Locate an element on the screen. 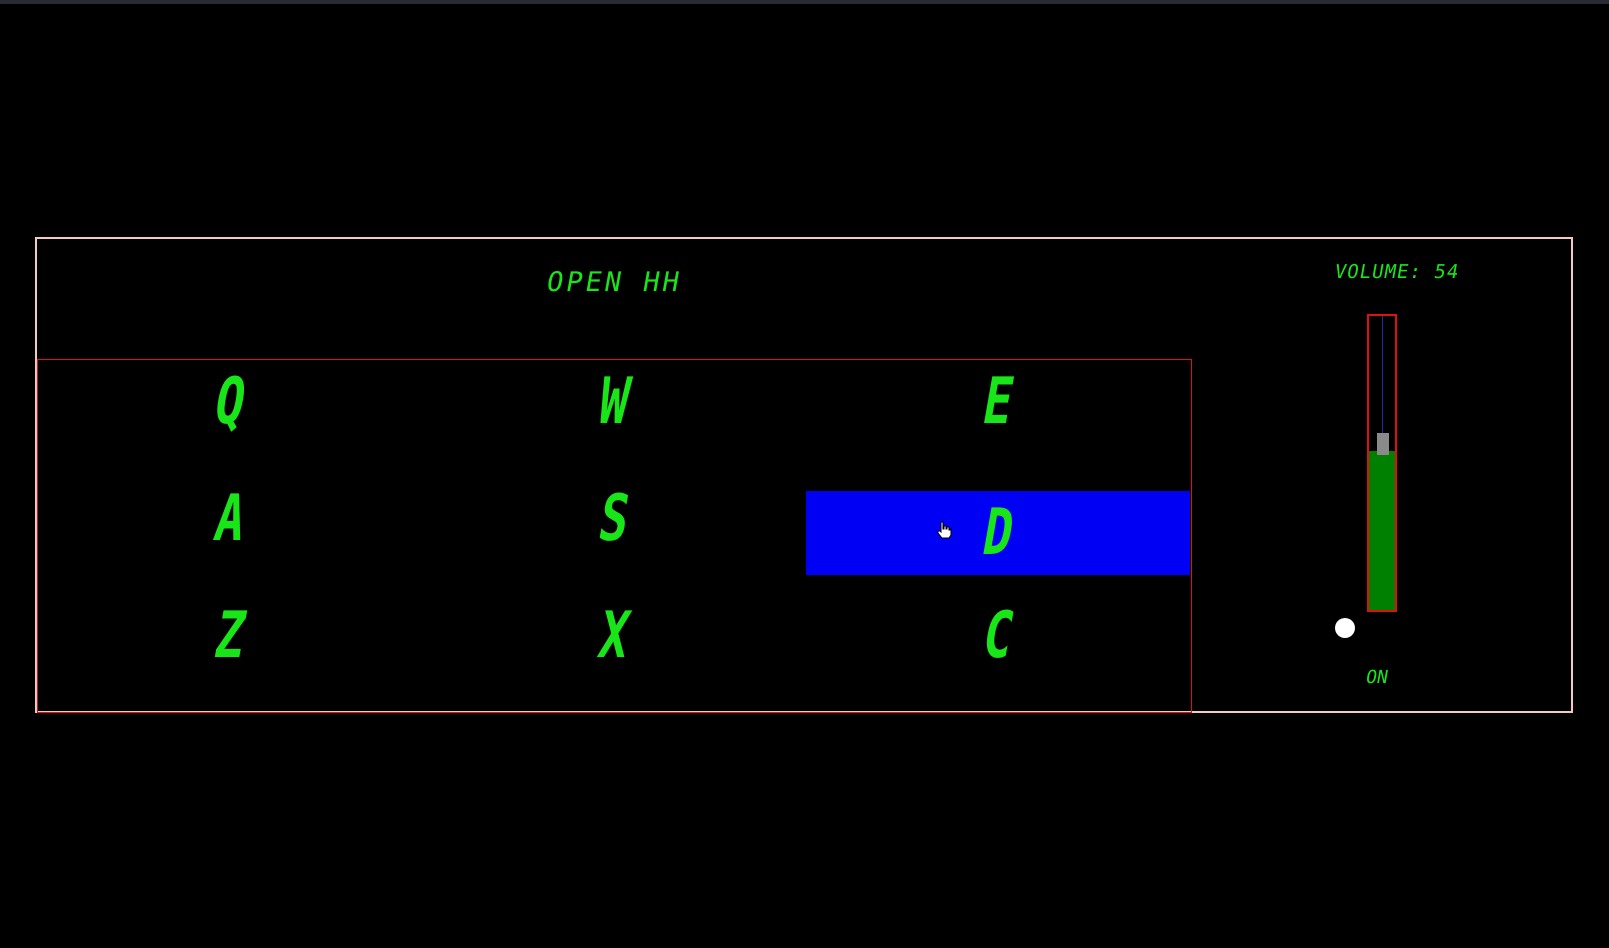  key-label: Z is located at coordinates (230, 636).